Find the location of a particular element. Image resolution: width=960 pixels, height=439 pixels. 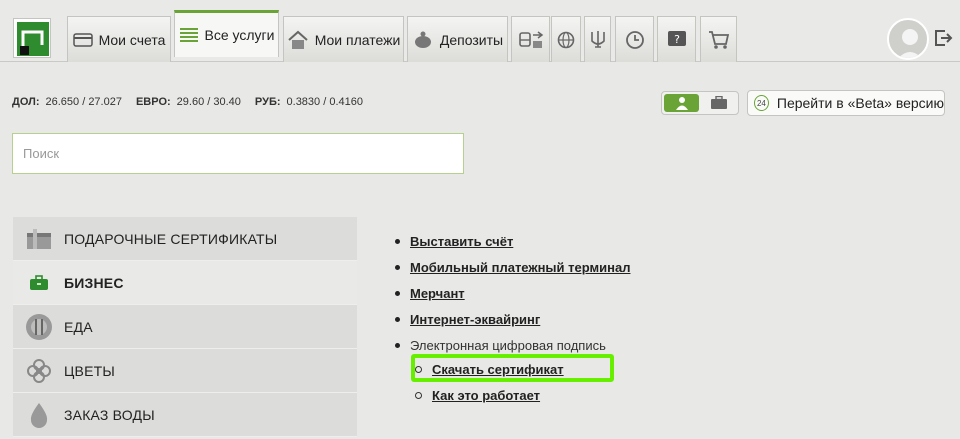

category-food: ЕДА is located at coordinates (185, 327).